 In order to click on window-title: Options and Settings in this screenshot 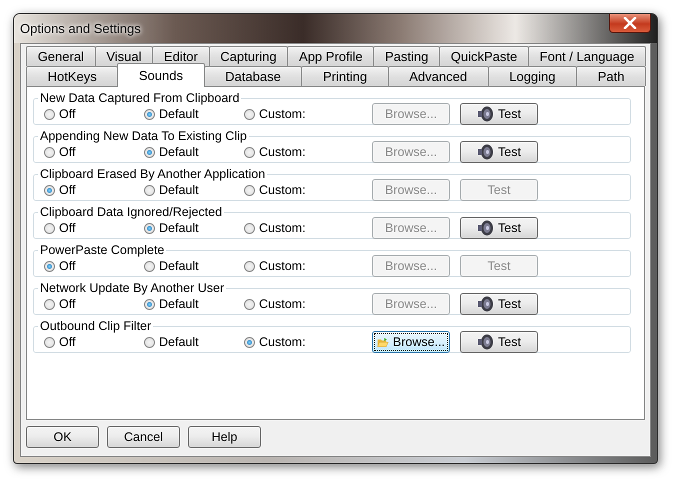, I will do `click(80, 28)`.